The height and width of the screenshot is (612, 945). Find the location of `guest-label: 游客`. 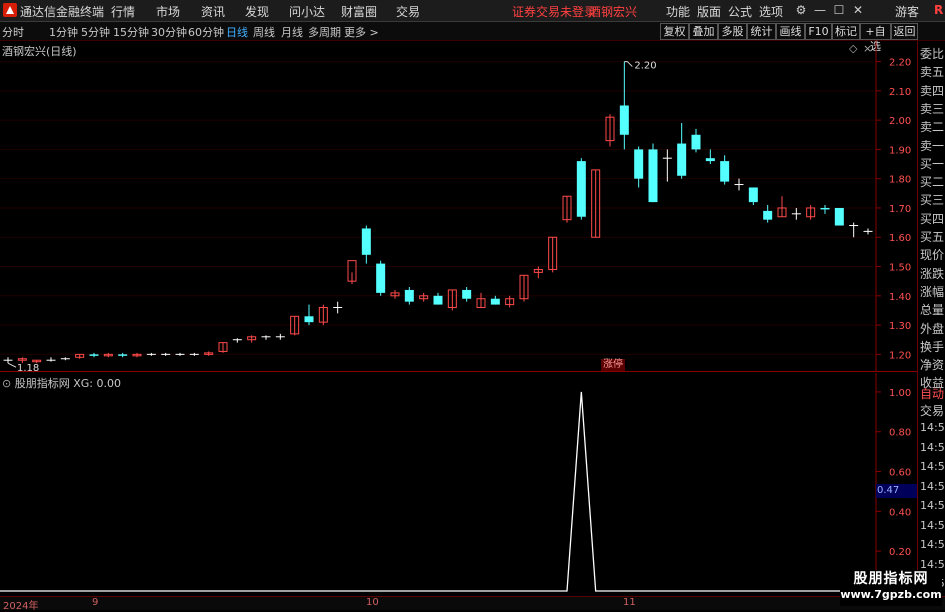

guest-label: 游客 is located at coordinates (907, 11).